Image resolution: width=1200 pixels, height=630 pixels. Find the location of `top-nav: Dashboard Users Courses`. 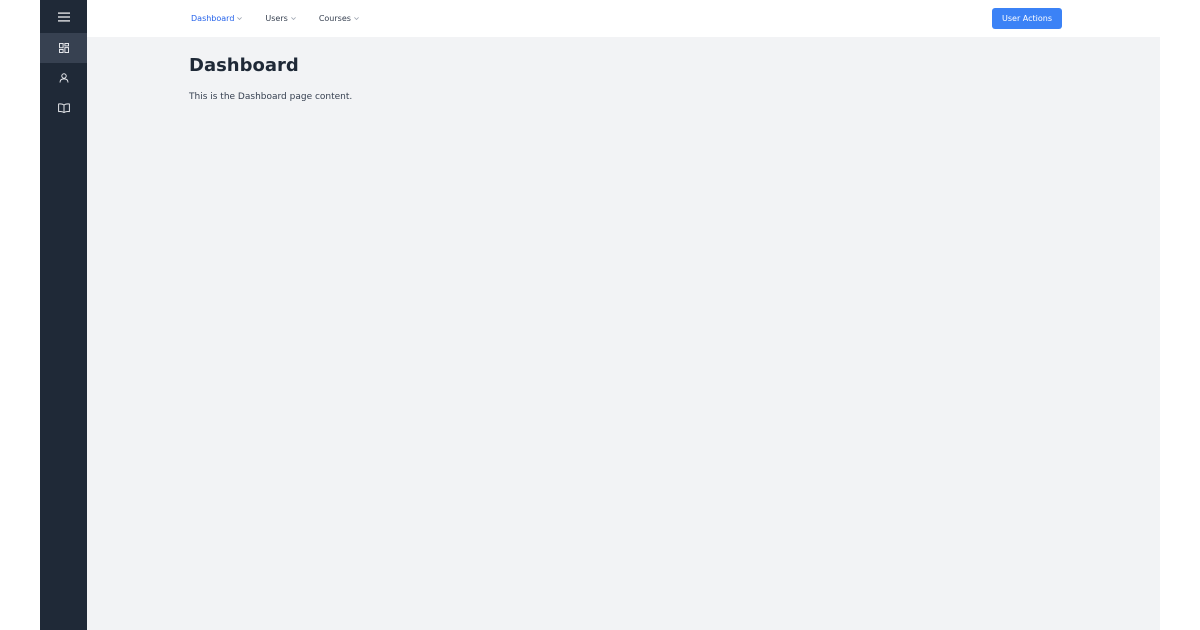

top-nav: Dashboard Users Courses is located at coordinates (286, 18).